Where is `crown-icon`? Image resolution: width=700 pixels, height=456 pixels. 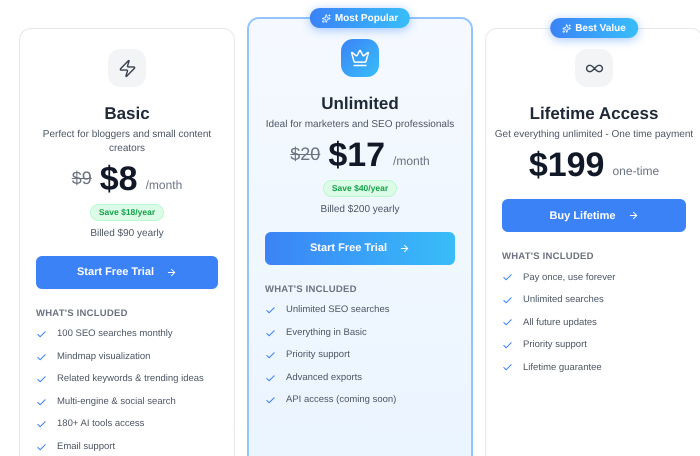
crown-icon is located at coordinates (360, 58).